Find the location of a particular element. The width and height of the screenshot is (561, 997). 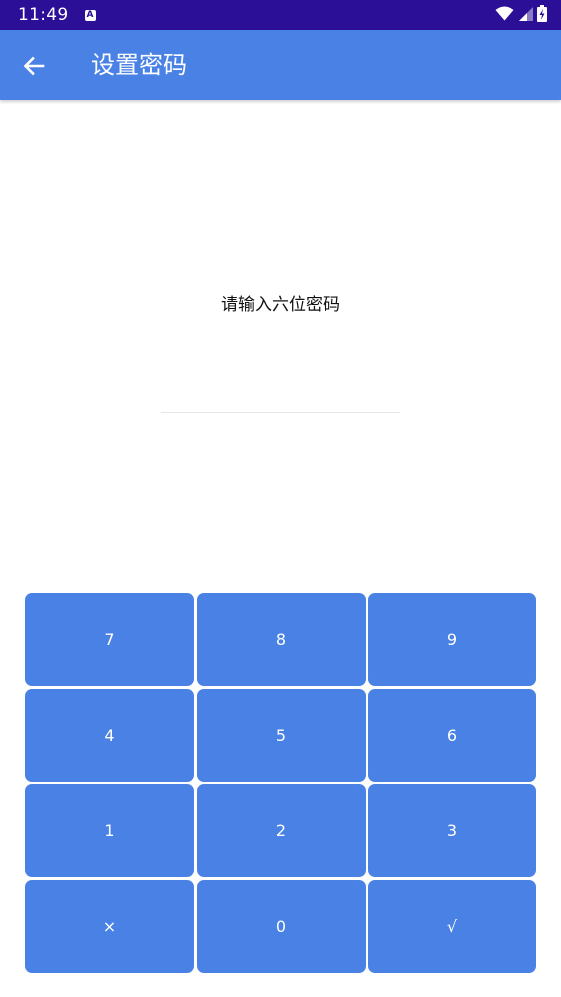

status-bar: 11:49 A is located at coordinates (280, 15).